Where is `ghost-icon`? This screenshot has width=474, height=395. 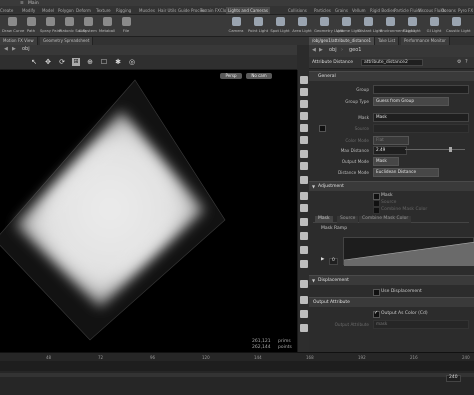
ghost-icon is located at coordinates (304, 196).